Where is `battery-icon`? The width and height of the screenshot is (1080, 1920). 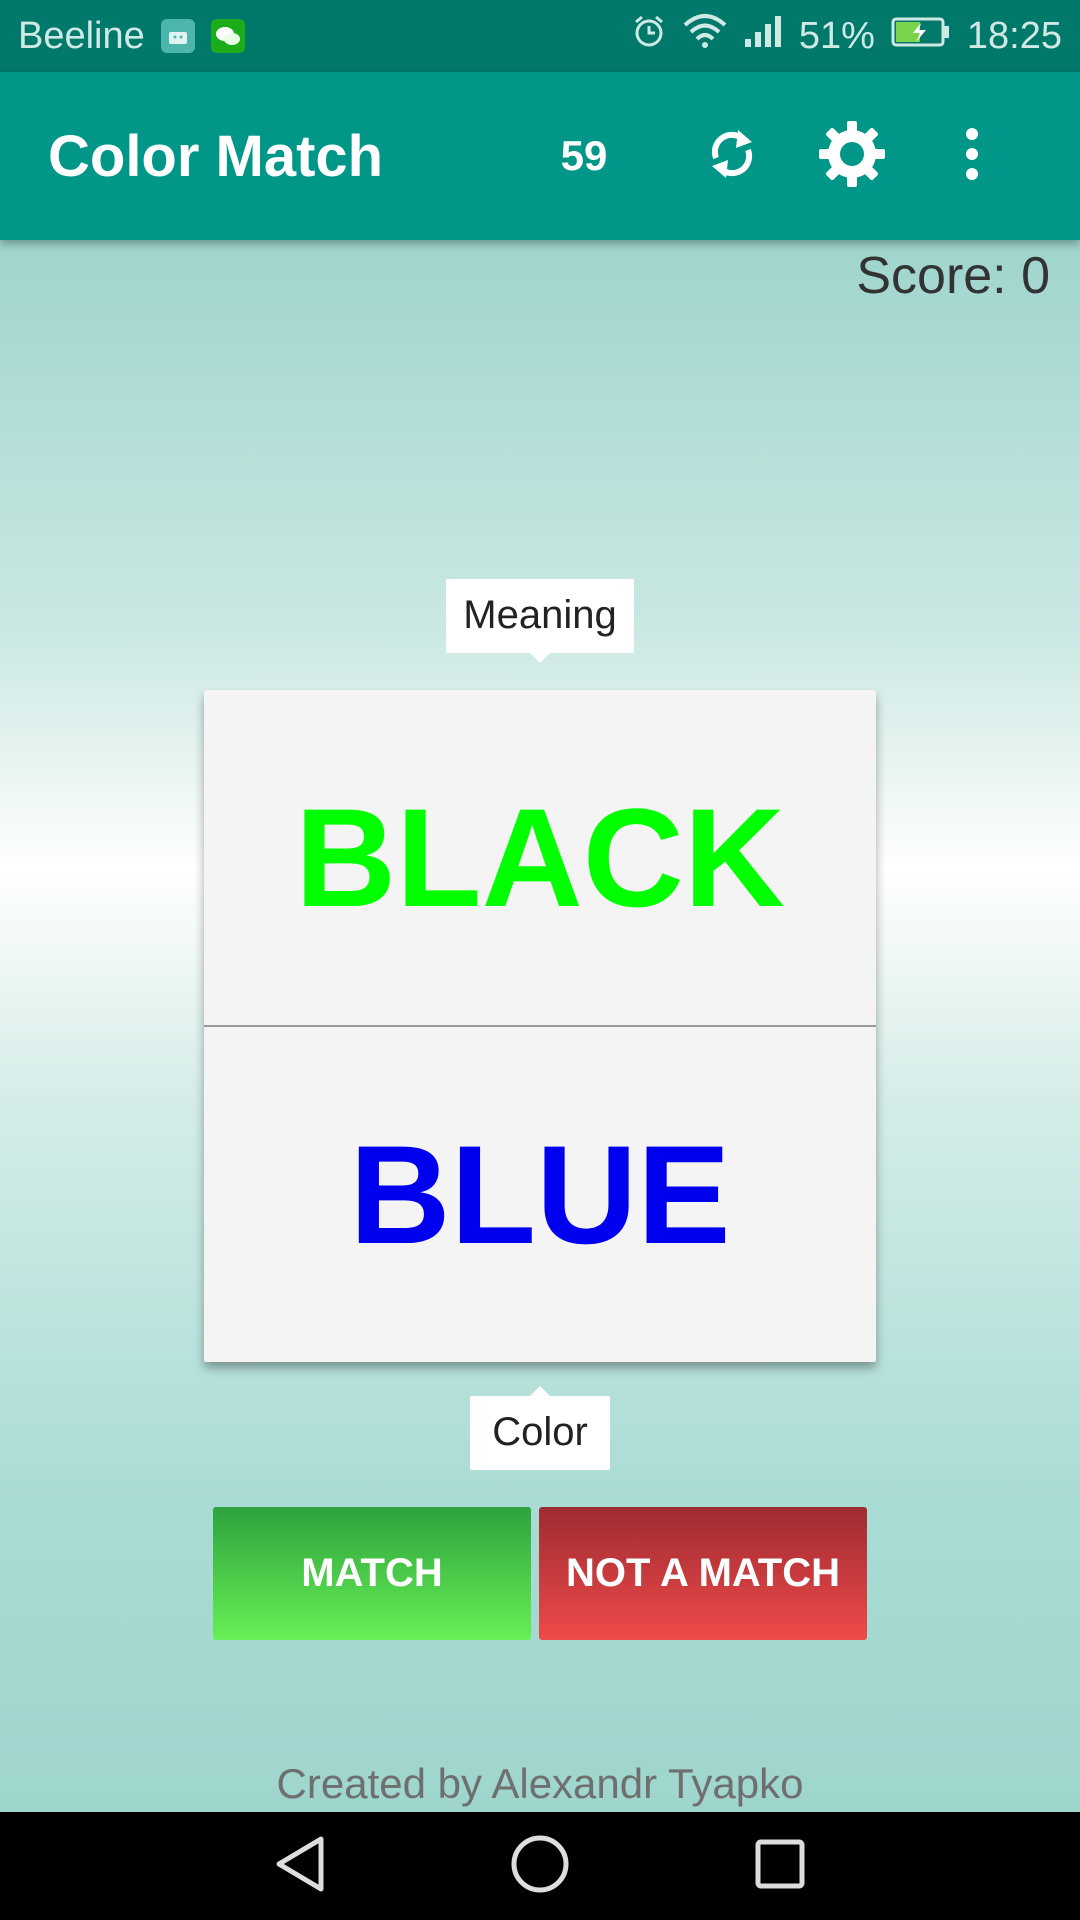 battery-icon is located at coordinates (921, 36).